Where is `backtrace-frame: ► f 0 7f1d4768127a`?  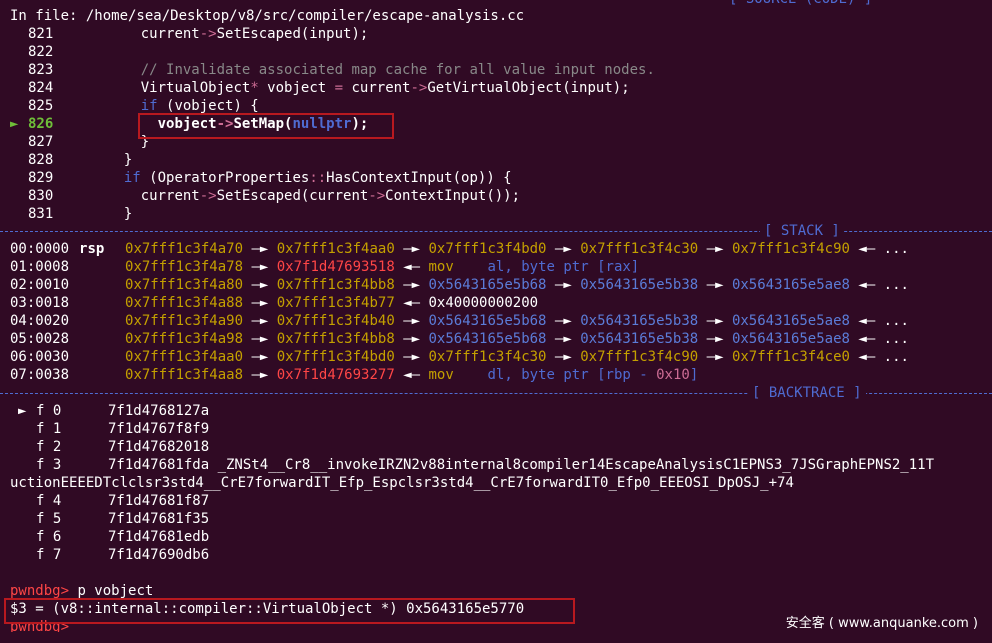 backtrace-frame: ► f 0 7f1d4768127a is located at coordinates (113, 411).